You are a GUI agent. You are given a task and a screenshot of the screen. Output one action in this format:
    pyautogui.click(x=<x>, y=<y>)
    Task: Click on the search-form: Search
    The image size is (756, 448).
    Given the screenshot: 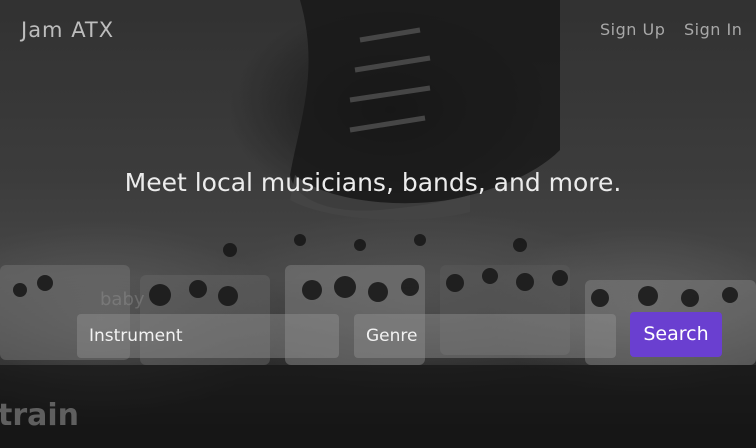 What is the action you would take?
    pyautogui.click(x=378, y=336)
    